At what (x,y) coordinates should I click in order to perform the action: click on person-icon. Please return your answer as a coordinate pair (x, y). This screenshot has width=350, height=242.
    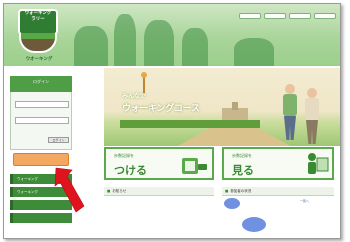
    Looking at the image, I should click on (318, 163).